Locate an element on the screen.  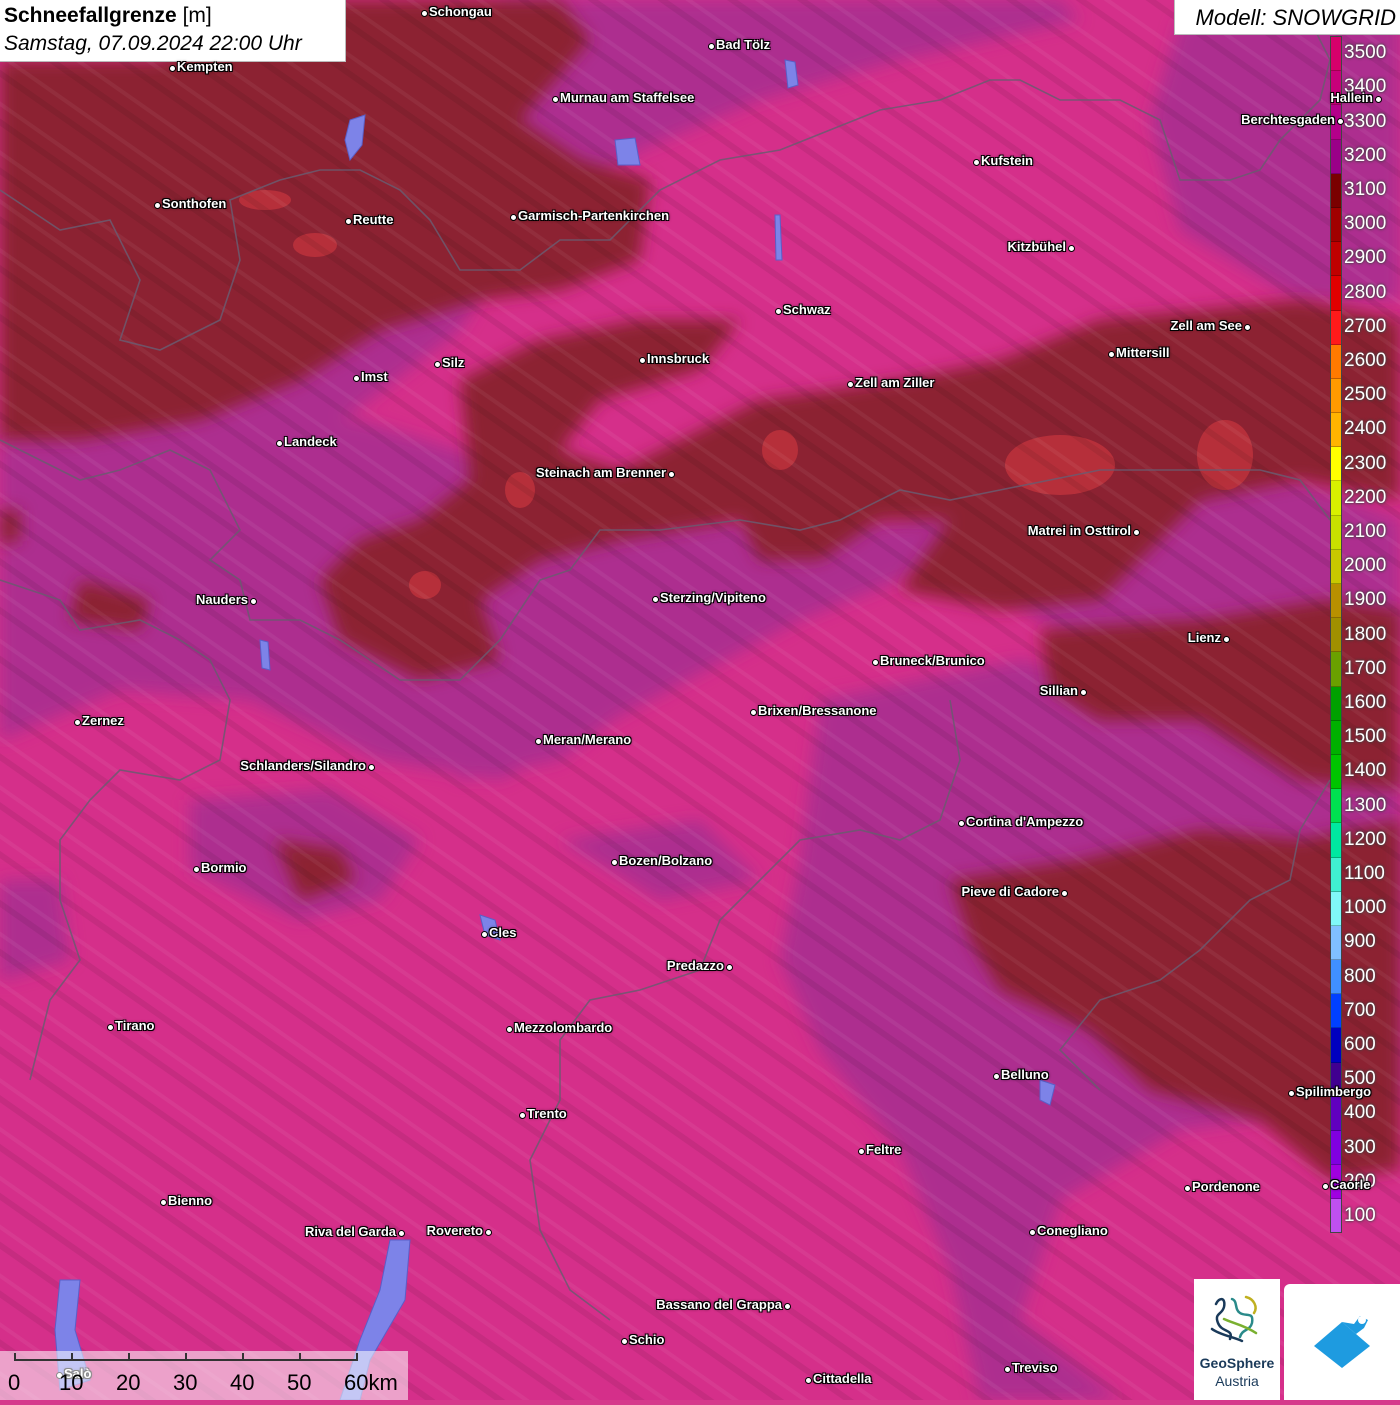
app-logo is located at coordinates (1342, 1342).